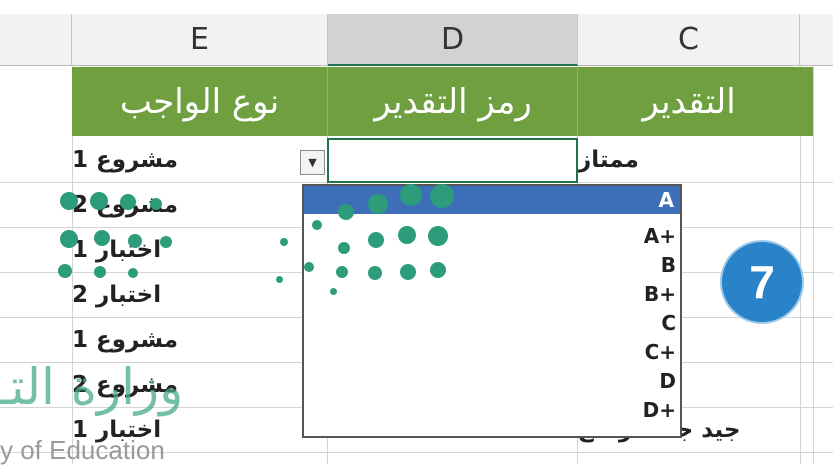 The height and width of the screenshot is (466, 833). Describe the element at coordinates (200, 40) in the screenshot. I see `column-header-e: E` at that location.